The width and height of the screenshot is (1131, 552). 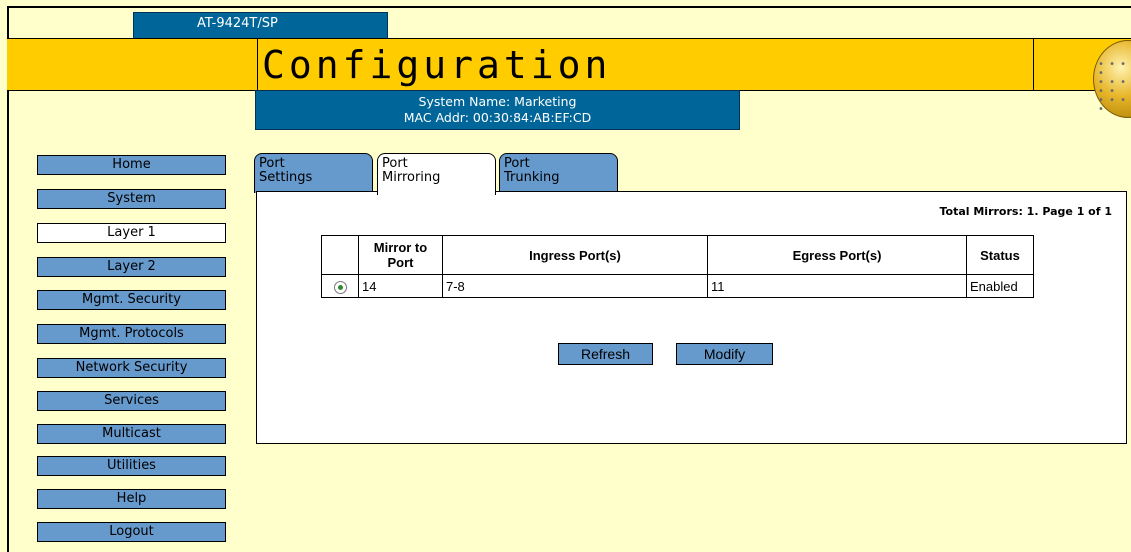 What do you see at coordinates (340, 255) in the screenshot?
I see `select-column-header` at bounding box center [340, 255].